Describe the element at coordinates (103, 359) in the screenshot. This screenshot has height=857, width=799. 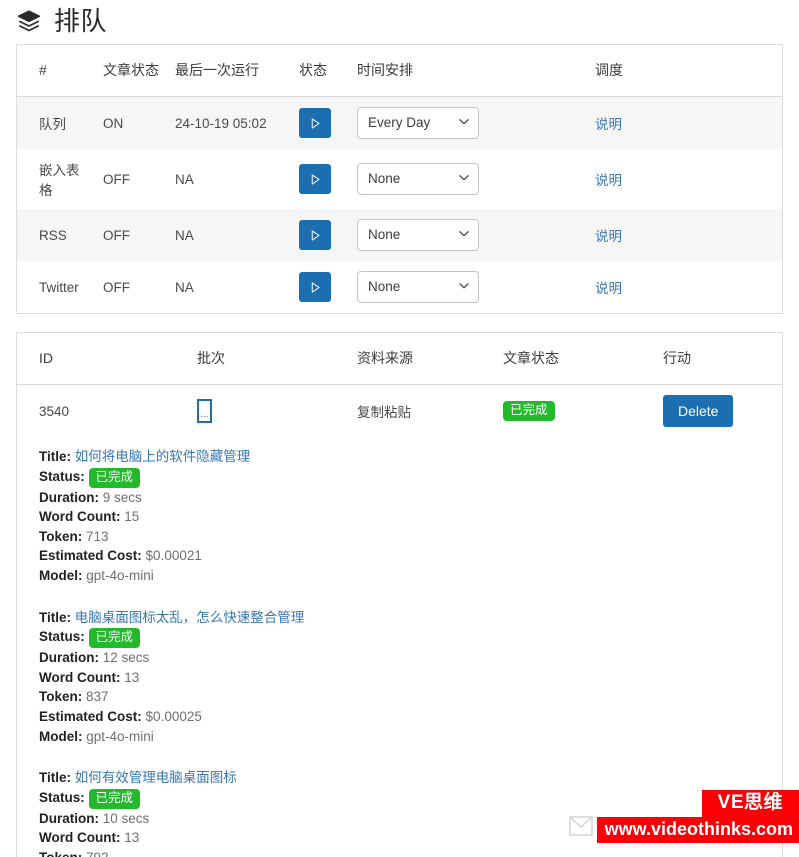
I see `col-id: ID` at that location.